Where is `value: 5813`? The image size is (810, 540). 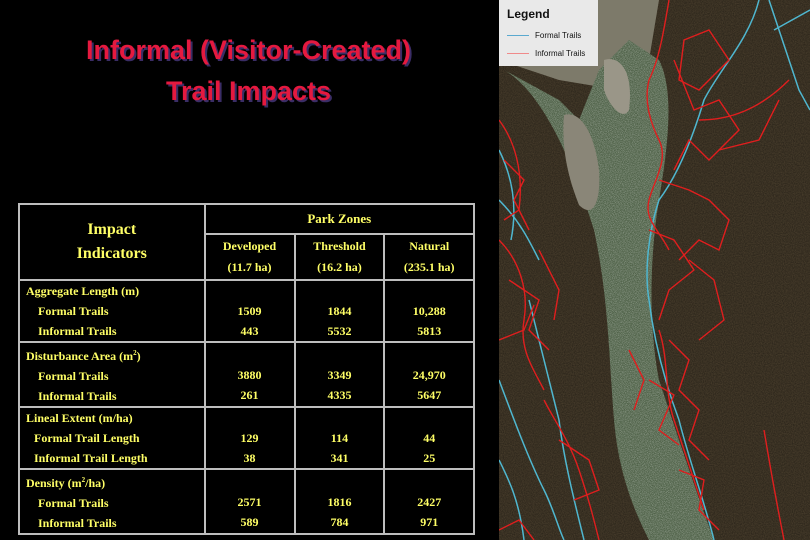
value: 5813 is located at coordinates (429, 331).